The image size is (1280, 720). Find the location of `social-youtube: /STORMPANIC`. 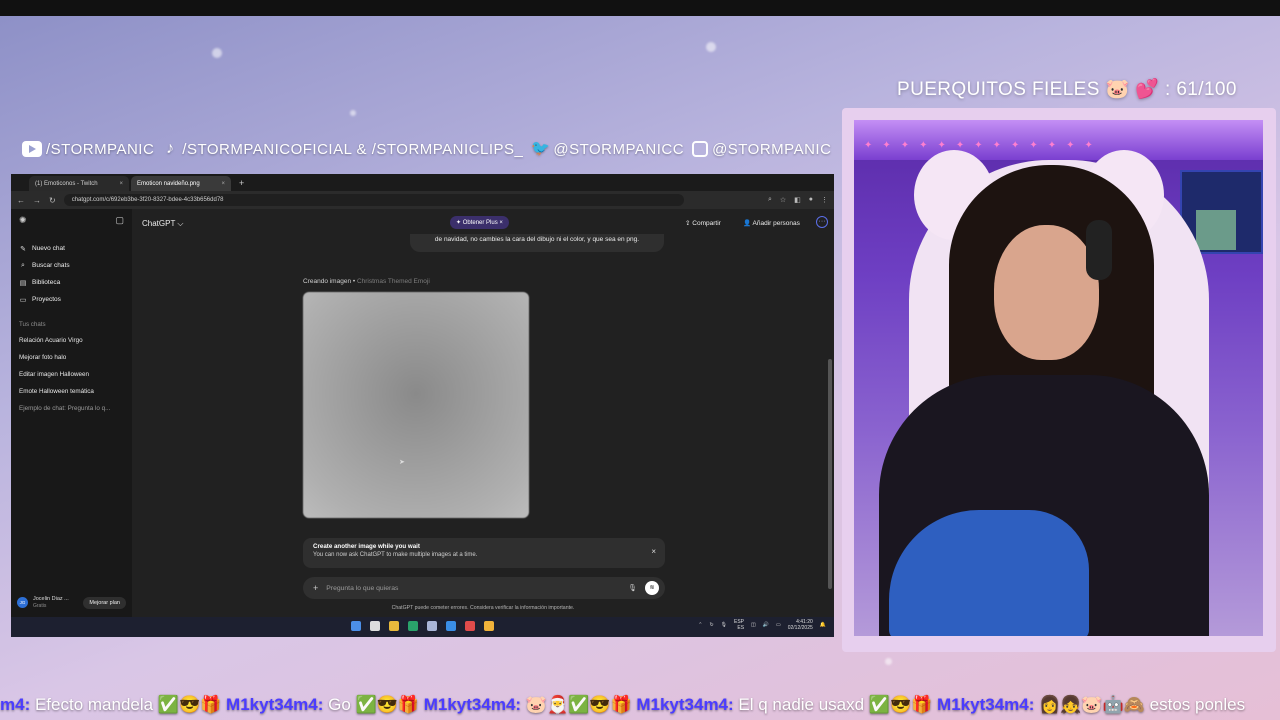

social-youtube: /STORMPANIC is located at coordinates (88, 149).